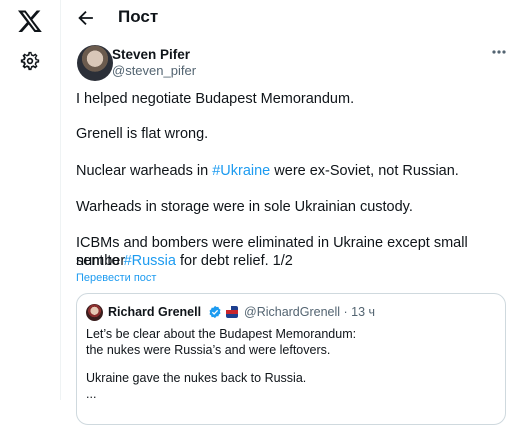 This screenshot has height=425, width=521. What do you see at coordinates (86, 18) in the screenshot?
I see `arrow-left-icon` at bounding box center [86, 18].